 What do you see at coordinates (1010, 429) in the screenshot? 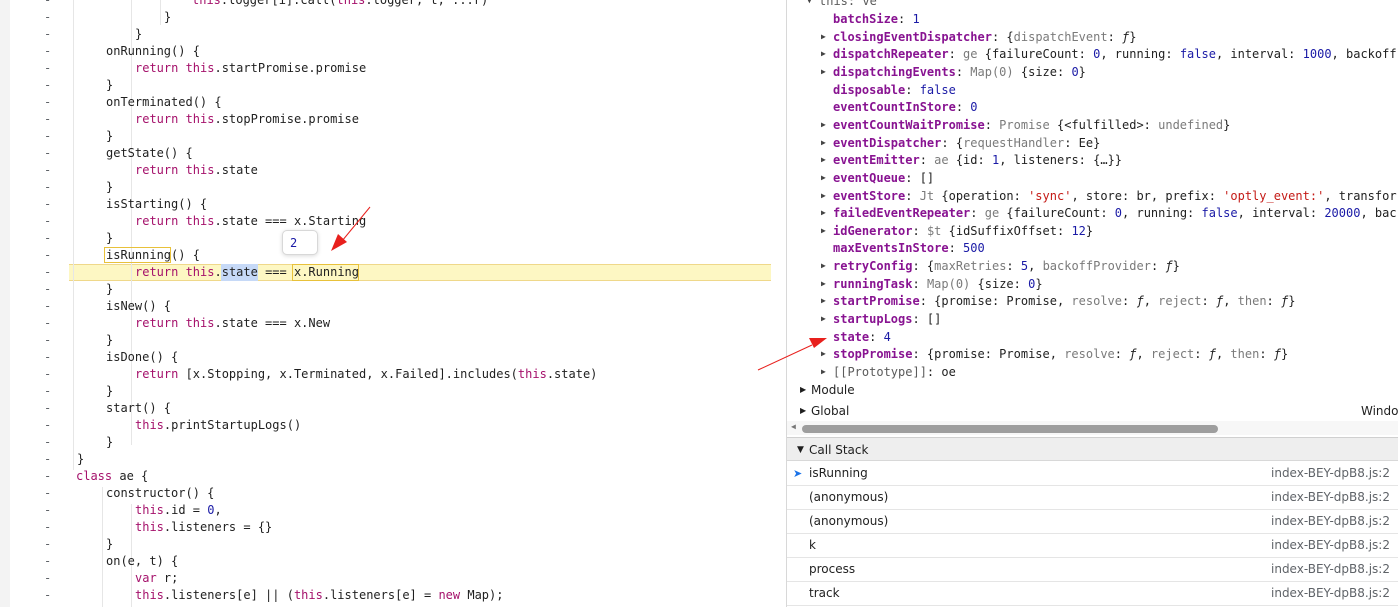
I see `horizontal-scrollbar-thumb` at bounding box center [1010, 429].